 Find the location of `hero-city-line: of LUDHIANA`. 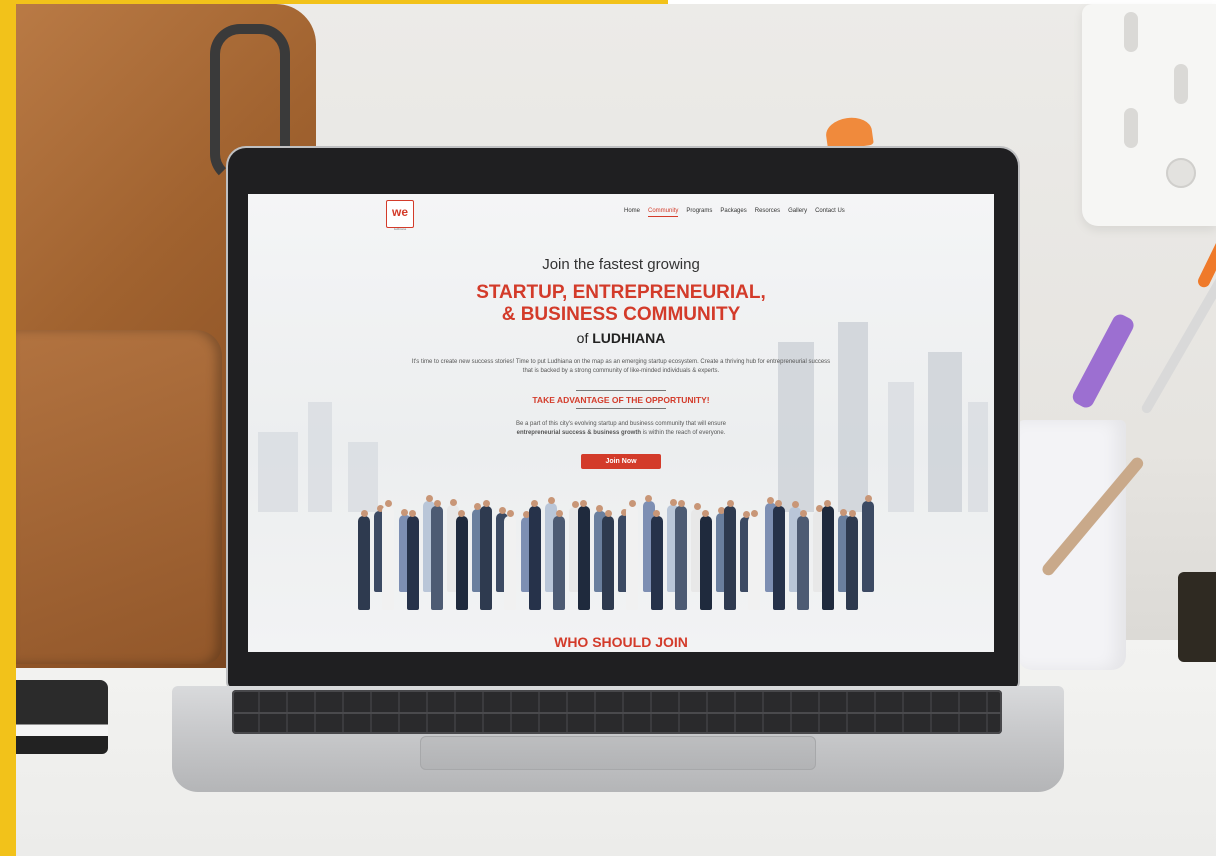

hero-city-line: of LUDHIANA is located at coordinates (621, 338).